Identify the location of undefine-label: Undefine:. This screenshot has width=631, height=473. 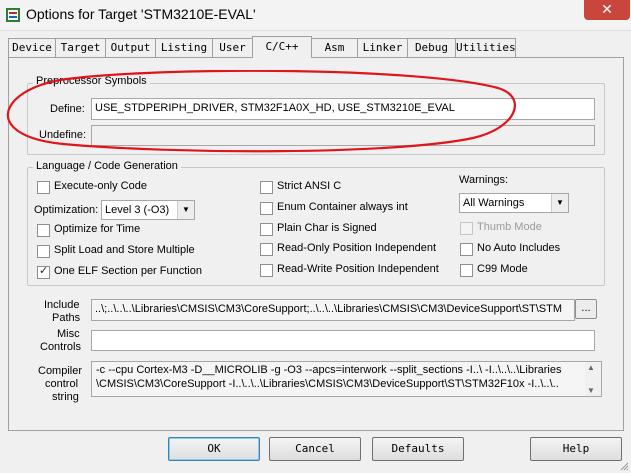
(63, 135).